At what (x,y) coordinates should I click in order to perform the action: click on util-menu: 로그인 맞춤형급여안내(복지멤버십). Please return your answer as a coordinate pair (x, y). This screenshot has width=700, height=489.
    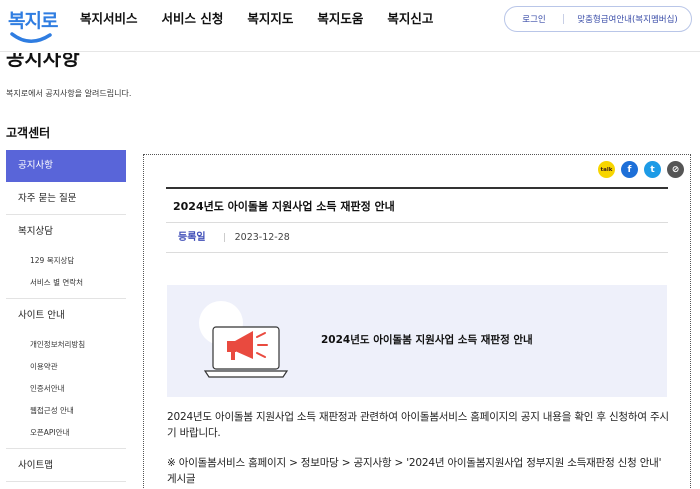
    Looking at the image, I should click on (598, 19).